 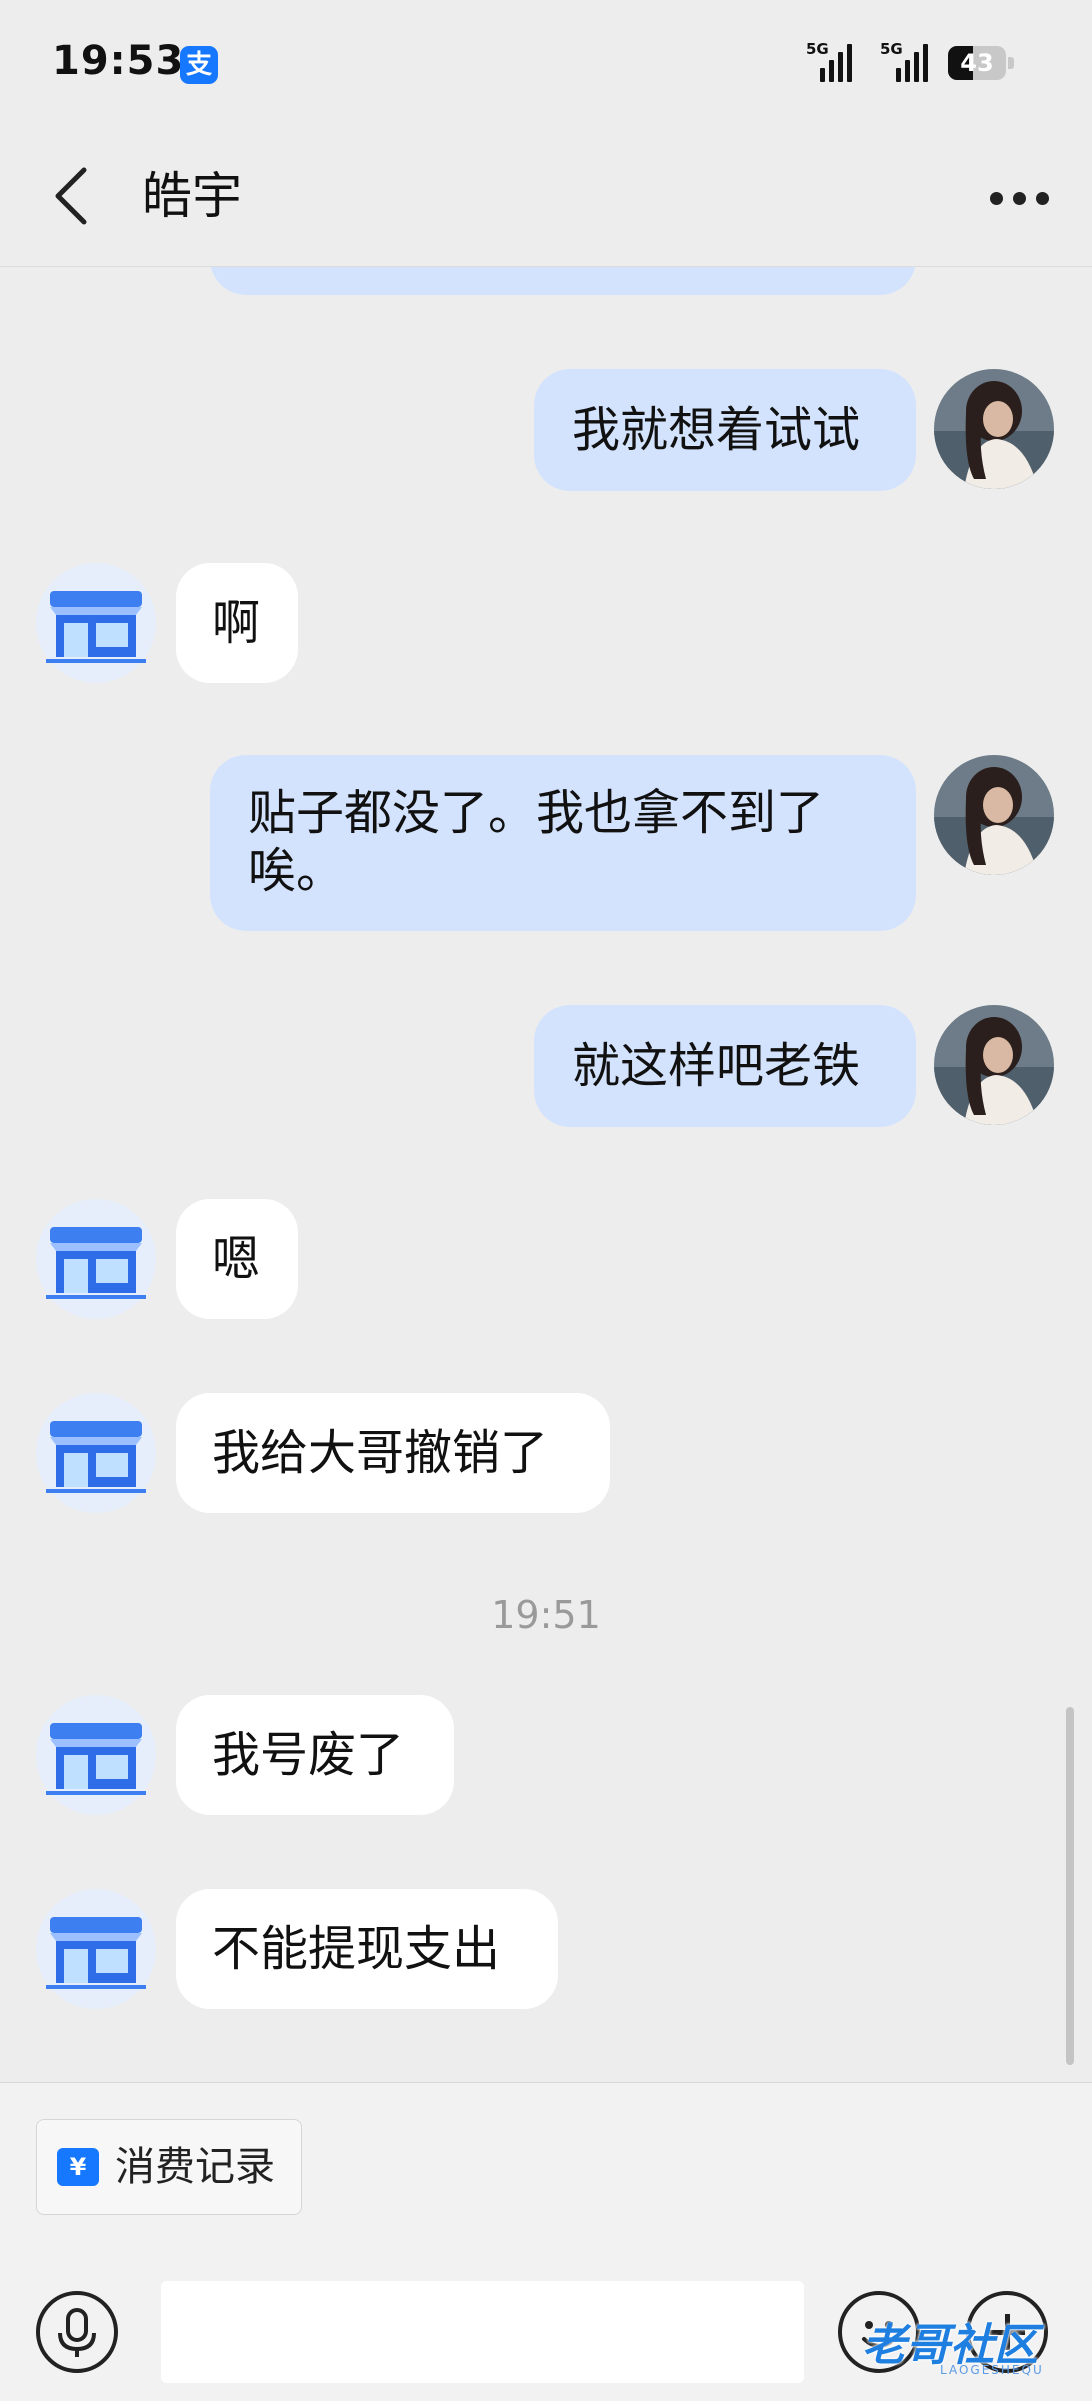 What do you see at coordinates (237, 623) in the screenshot?
I see `message-bubble-them: 啊` at bounding box center [237, 623].